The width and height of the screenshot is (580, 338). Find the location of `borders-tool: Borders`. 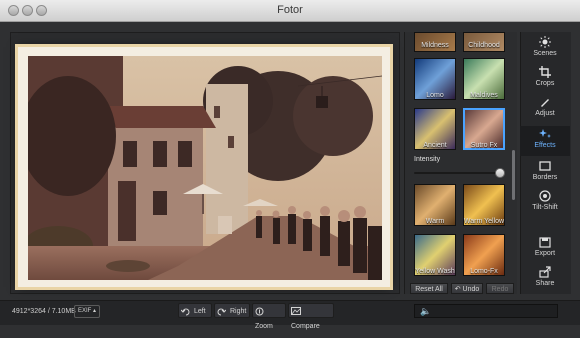

borders-tool: Borders is located at coordinates (545, 174).